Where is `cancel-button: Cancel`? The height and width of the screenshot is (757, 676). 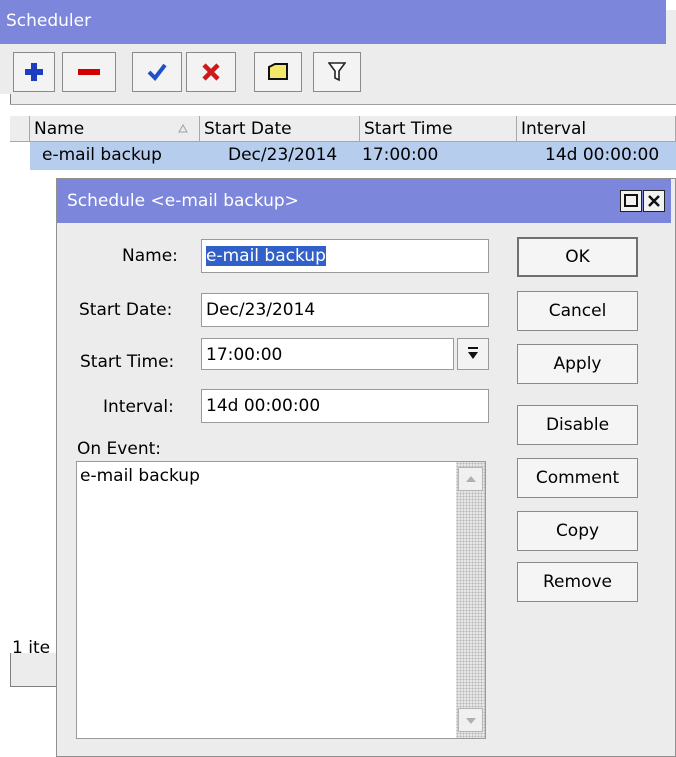
cancel-button: Cancel is located at coordinates (577, 311).